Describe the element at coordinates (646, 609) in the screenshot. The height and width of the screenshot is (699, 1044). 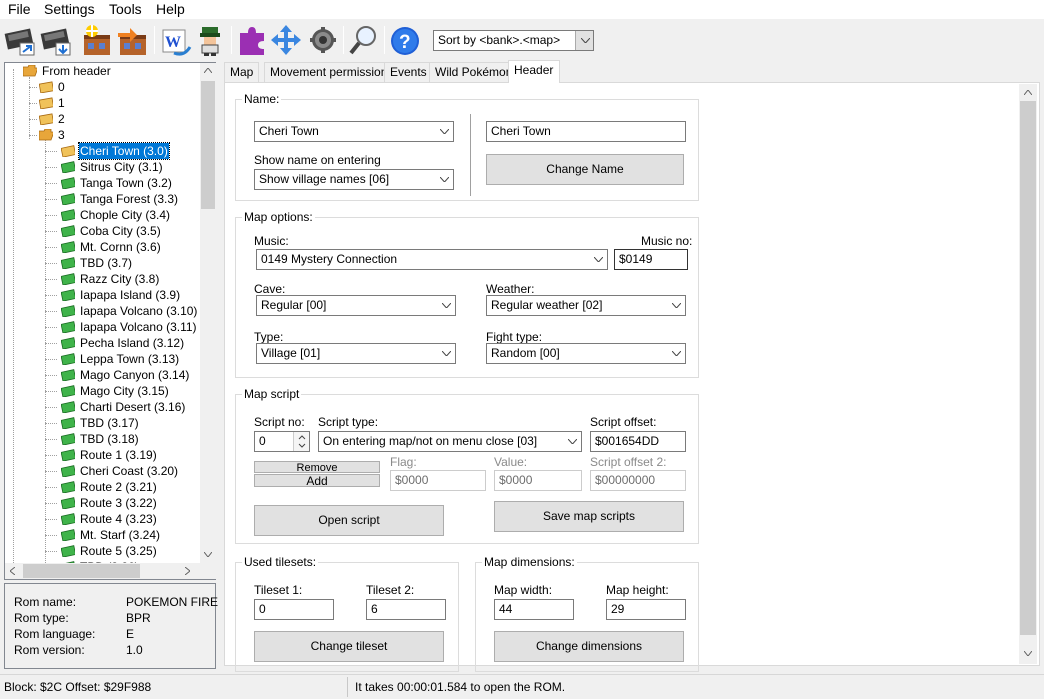
I see `map-height-field: 29` at that location.